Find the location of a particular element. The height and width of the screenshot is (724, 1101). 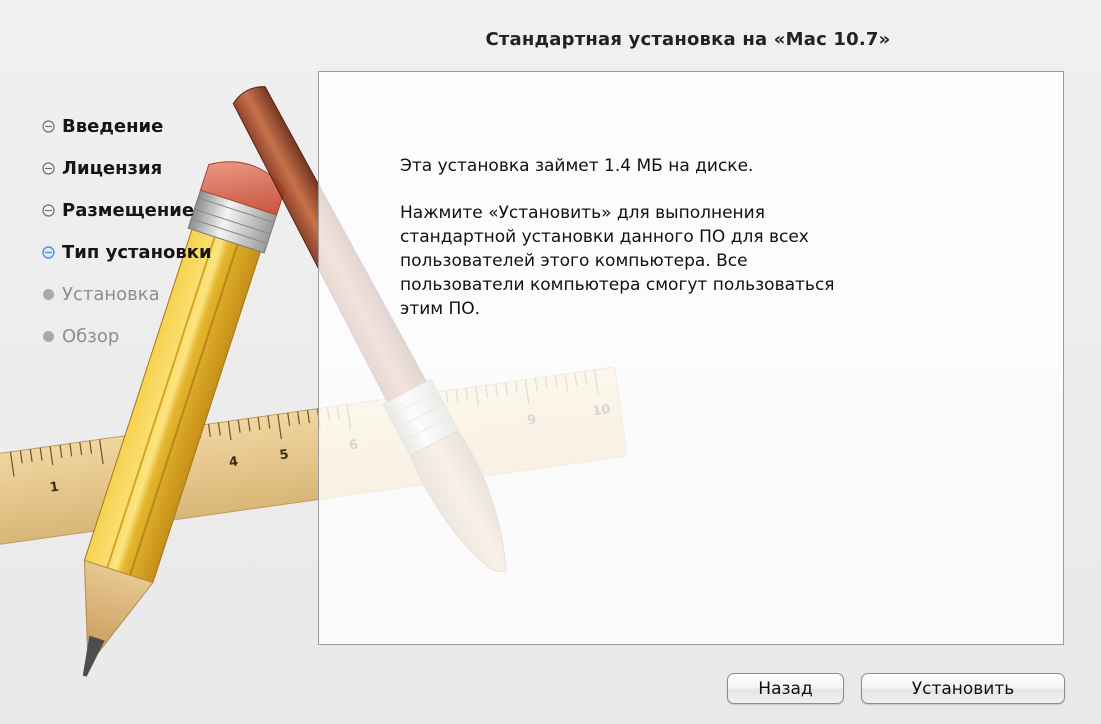

step-installation-type: Тип установки is located at coordinates (127, 252).